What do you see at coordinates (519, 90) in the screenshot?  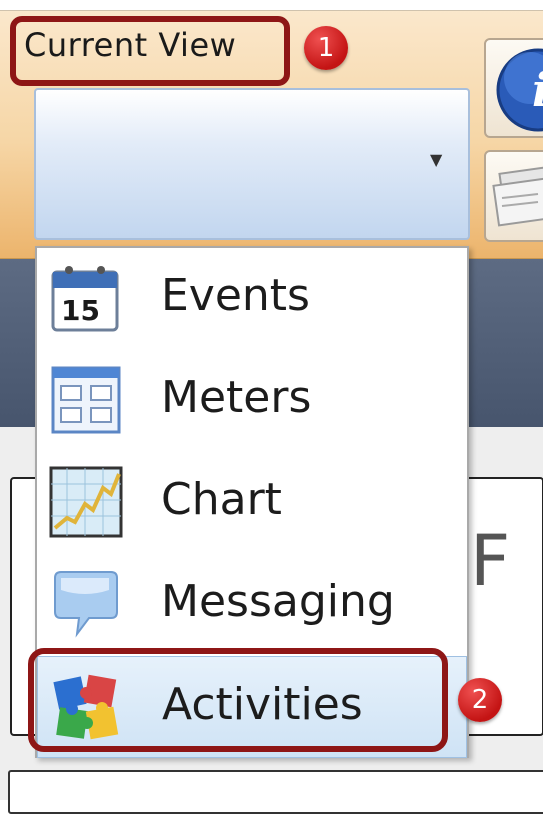 I see `info-icon: i` at bounding box center [519, 90].